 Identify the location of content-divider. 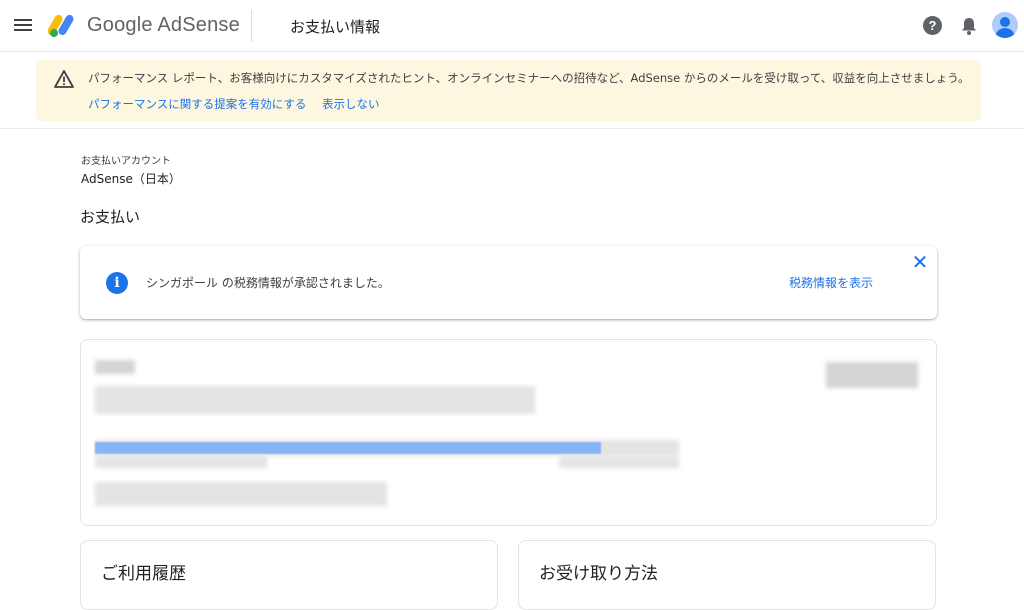
(512, 128).